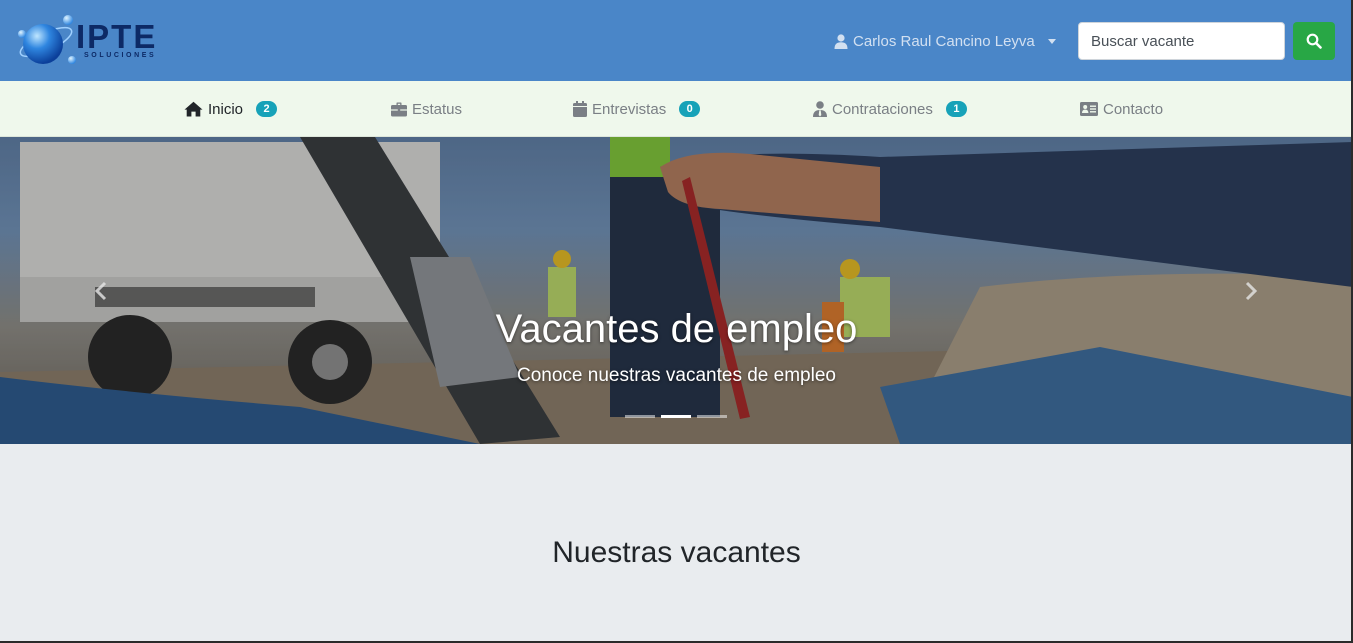 This screenshot has height=643, width=1353. Describe the element at coordinates (437, 109) in the screenshot. I see `nav-label: Estatus` at that location.